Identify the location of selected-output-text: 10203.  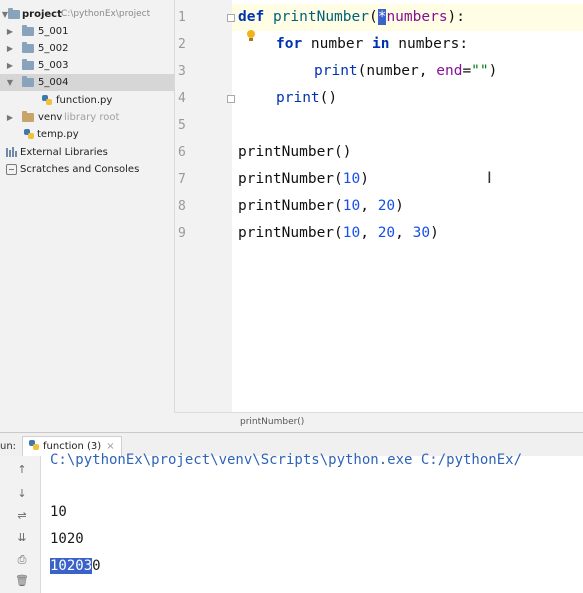
(71, 566).